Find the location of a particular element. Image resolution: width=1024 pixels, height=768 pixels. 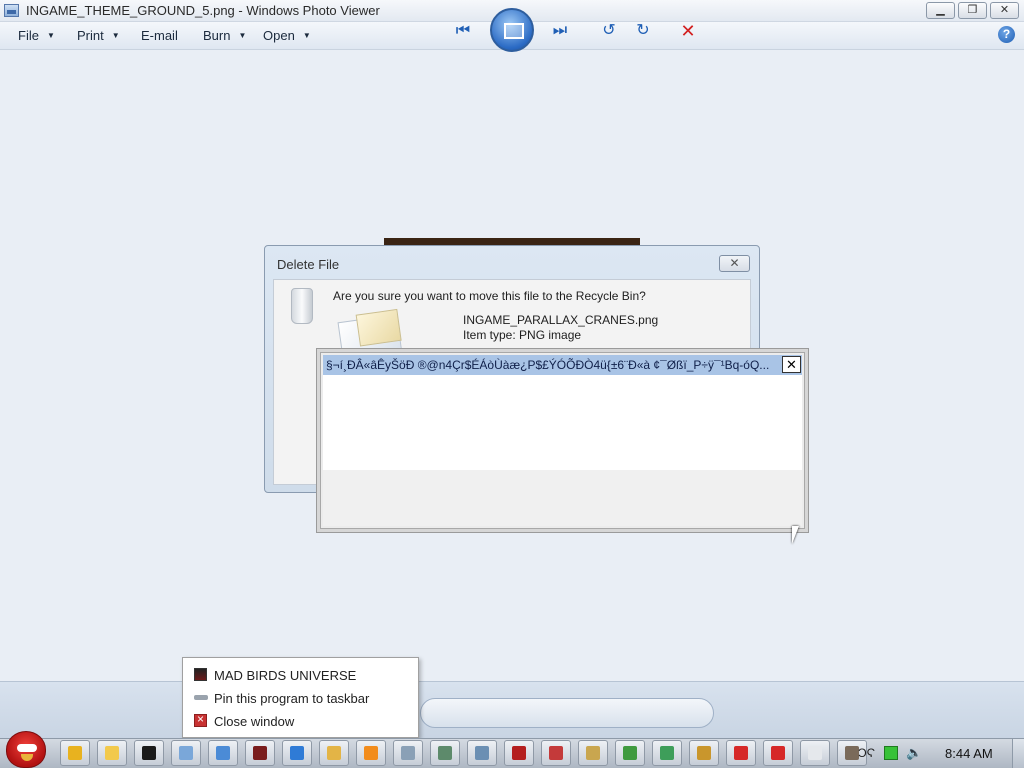

taskbar-button-internet-explorer is located at coordinates (297, 753).